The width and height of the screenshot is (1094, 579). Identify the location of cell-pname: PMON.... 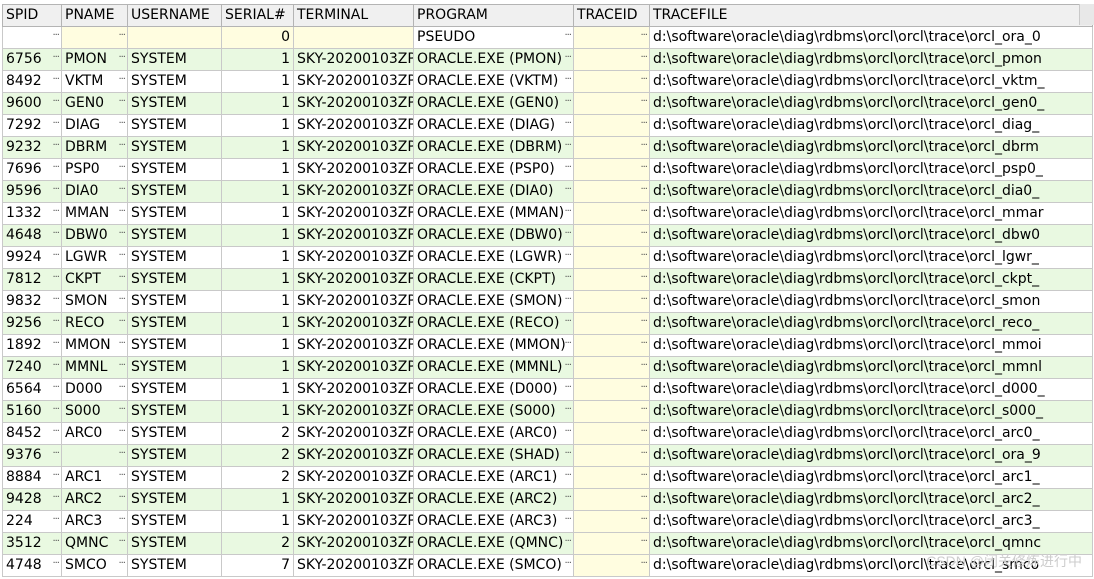
(94, 59).